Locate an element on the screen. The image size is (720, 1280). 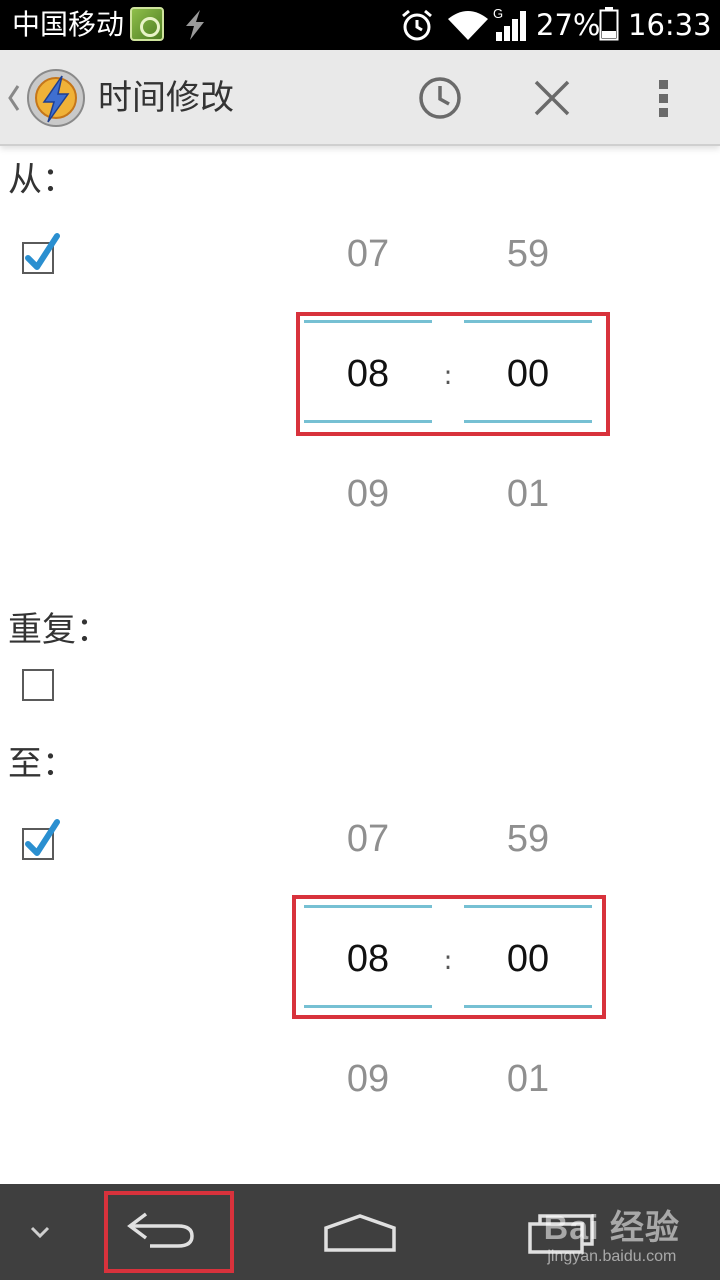
back-chevron-icon is located at coordinates (14, 98).